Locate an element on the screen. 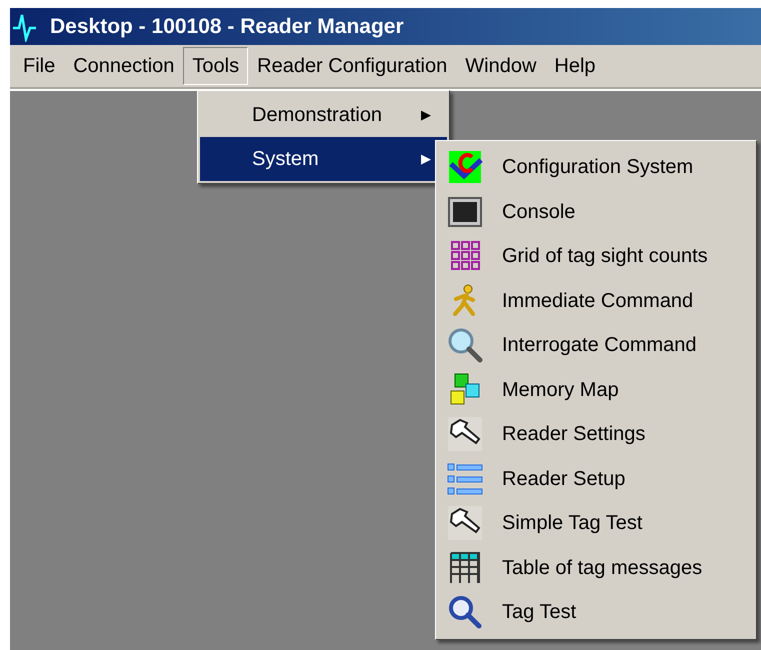  menu-item: Reader Setup is located at coordinates (564, 479).